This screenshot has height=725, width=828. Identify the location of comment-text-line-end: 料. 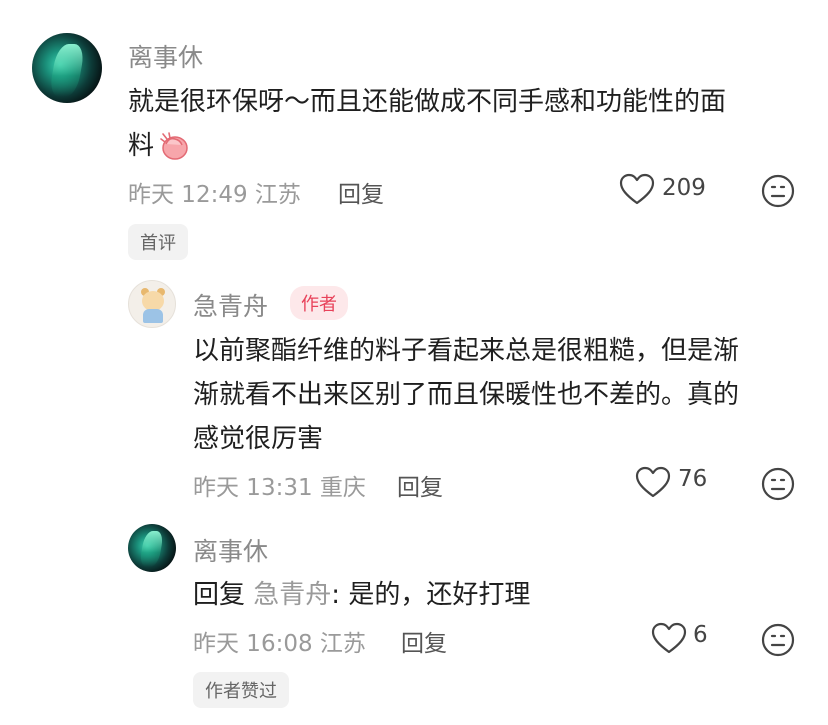
(141, 146).